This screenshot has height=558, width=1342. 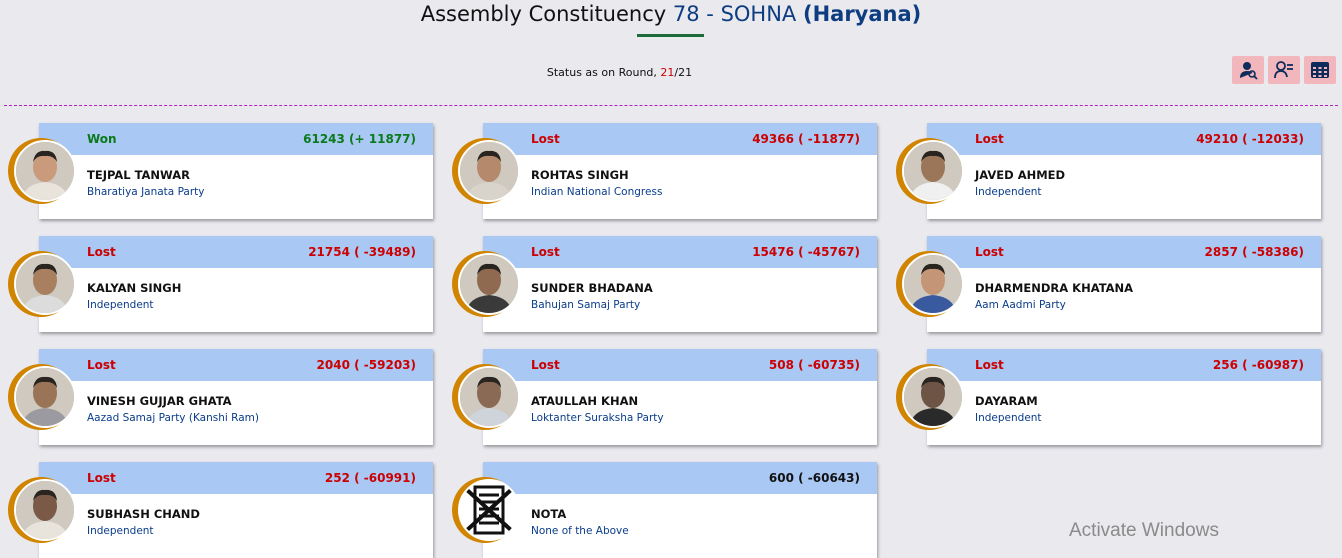 I want to click on candidate-card-header: 600 ( -60643), so click(x=680, y=478).